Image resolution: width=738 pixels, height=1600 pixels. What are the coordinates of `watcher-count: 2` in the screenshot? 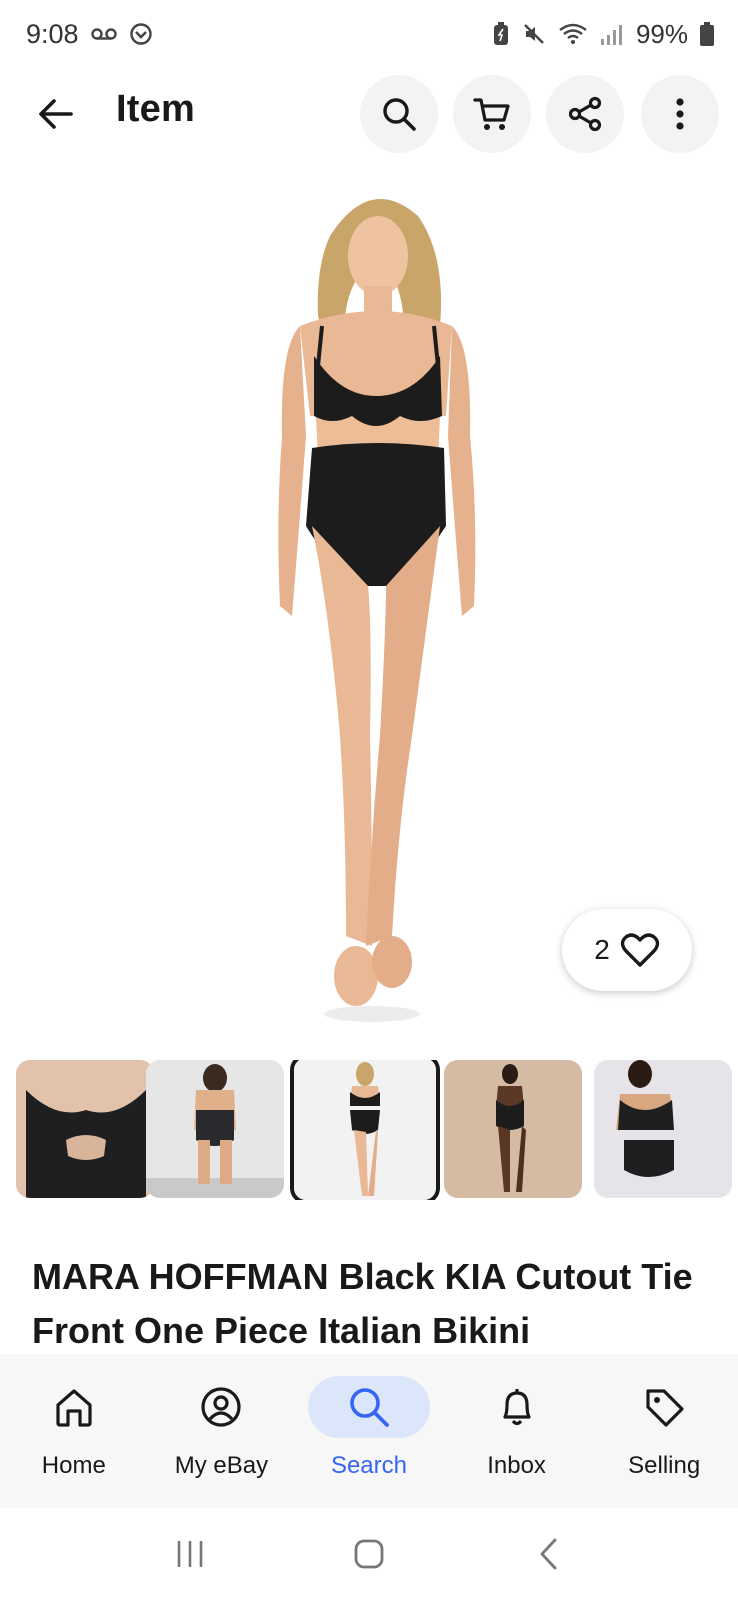 It's located at (602, 949).